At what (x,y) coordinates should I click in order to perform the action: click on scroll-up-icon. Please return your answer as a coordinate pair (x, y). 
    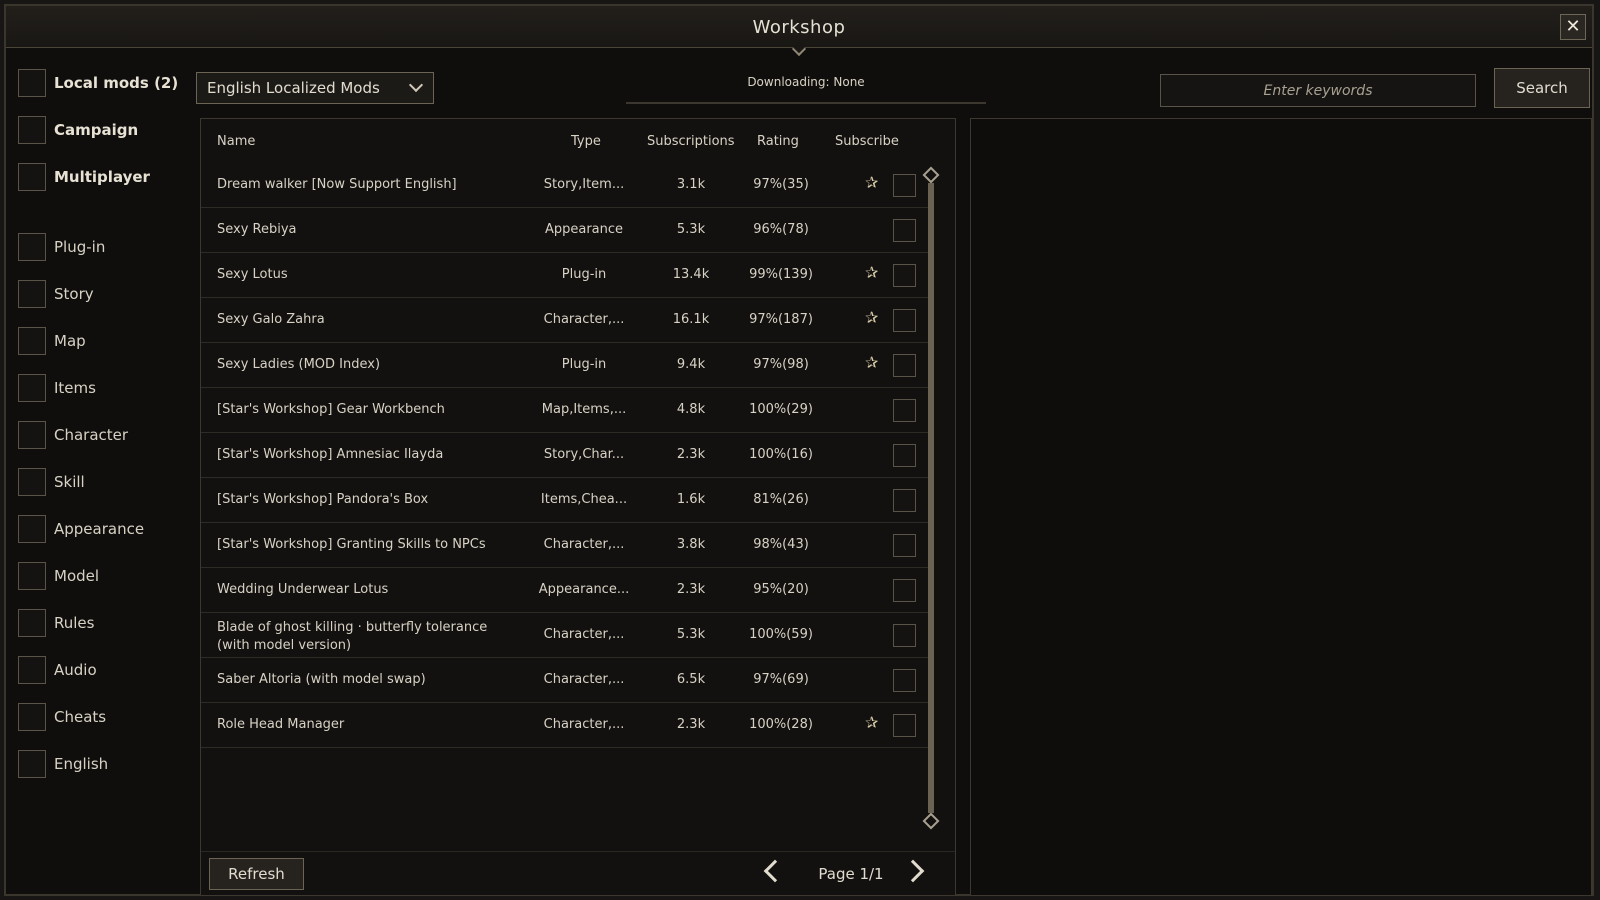
    Looking at the image, I should click on (931, 175).